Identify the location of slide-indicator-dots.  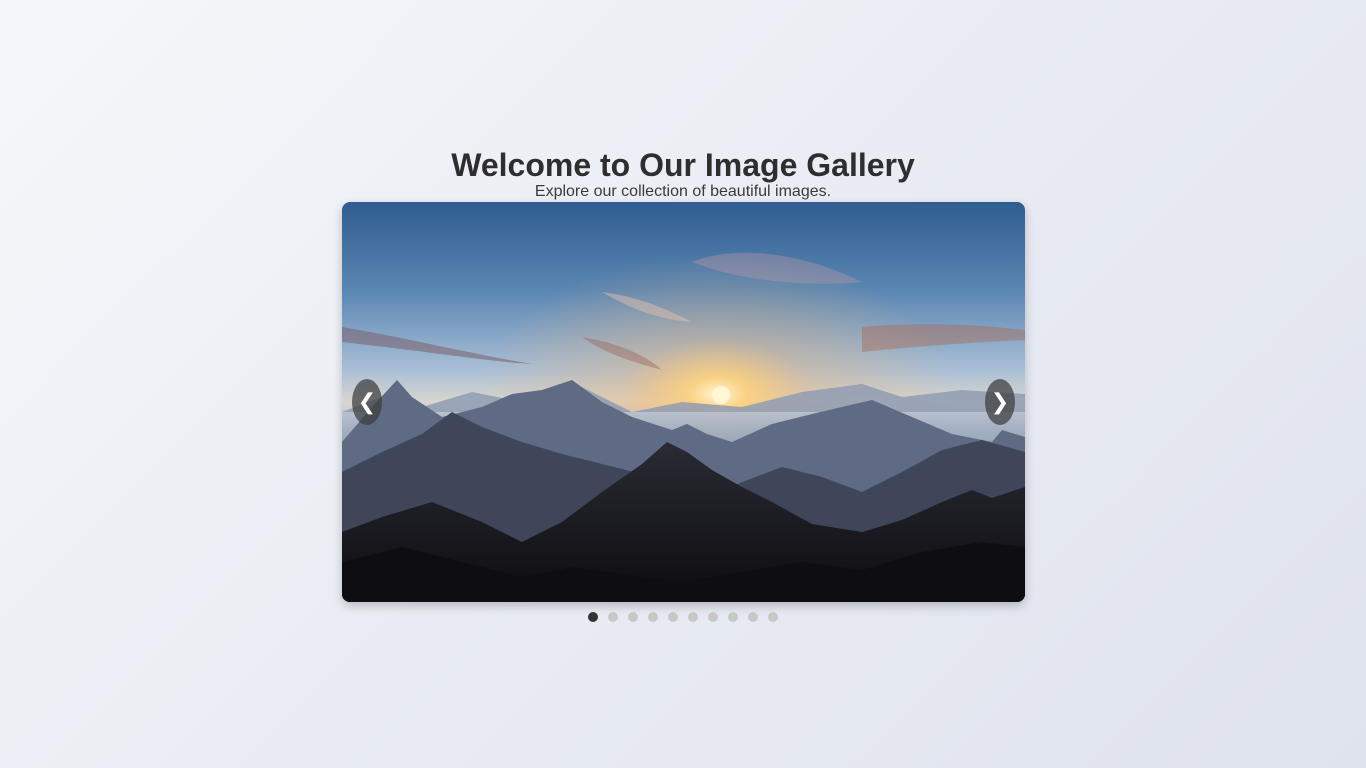
(683, 617).